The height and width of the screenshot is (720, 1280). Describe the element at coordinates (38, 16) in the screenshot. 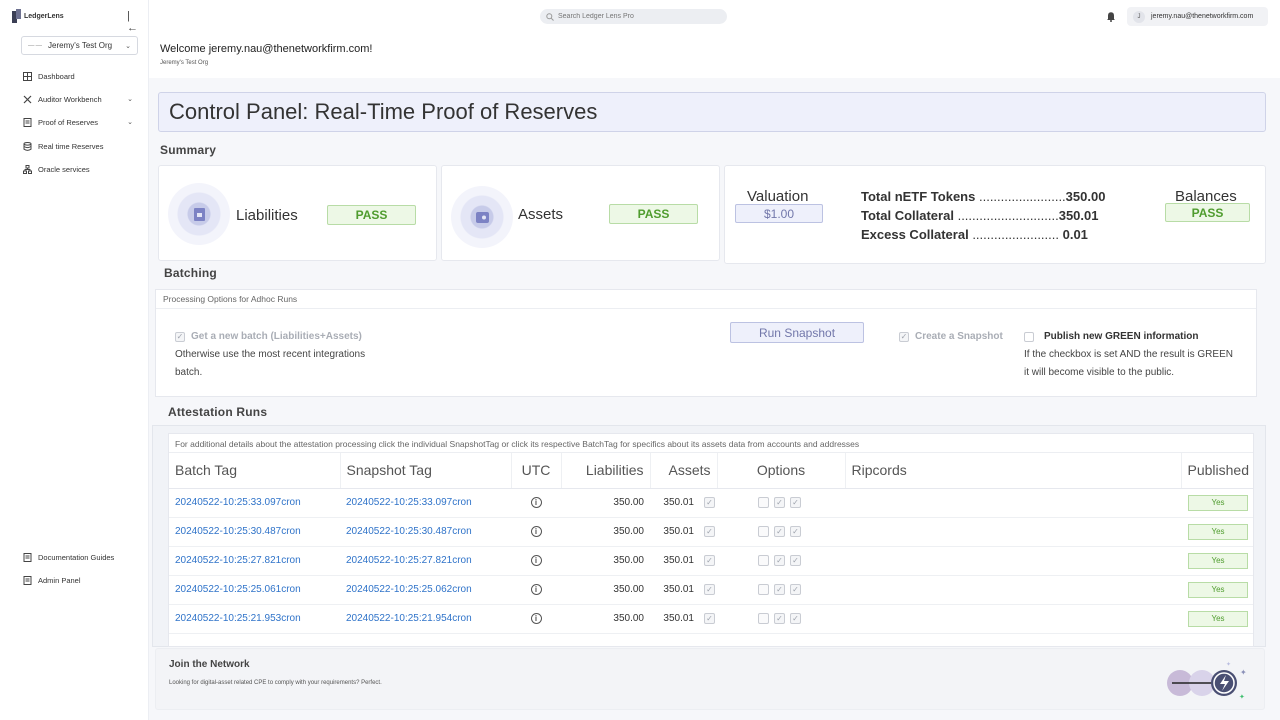

I see `brand-logo: LedgerLens` at that location.